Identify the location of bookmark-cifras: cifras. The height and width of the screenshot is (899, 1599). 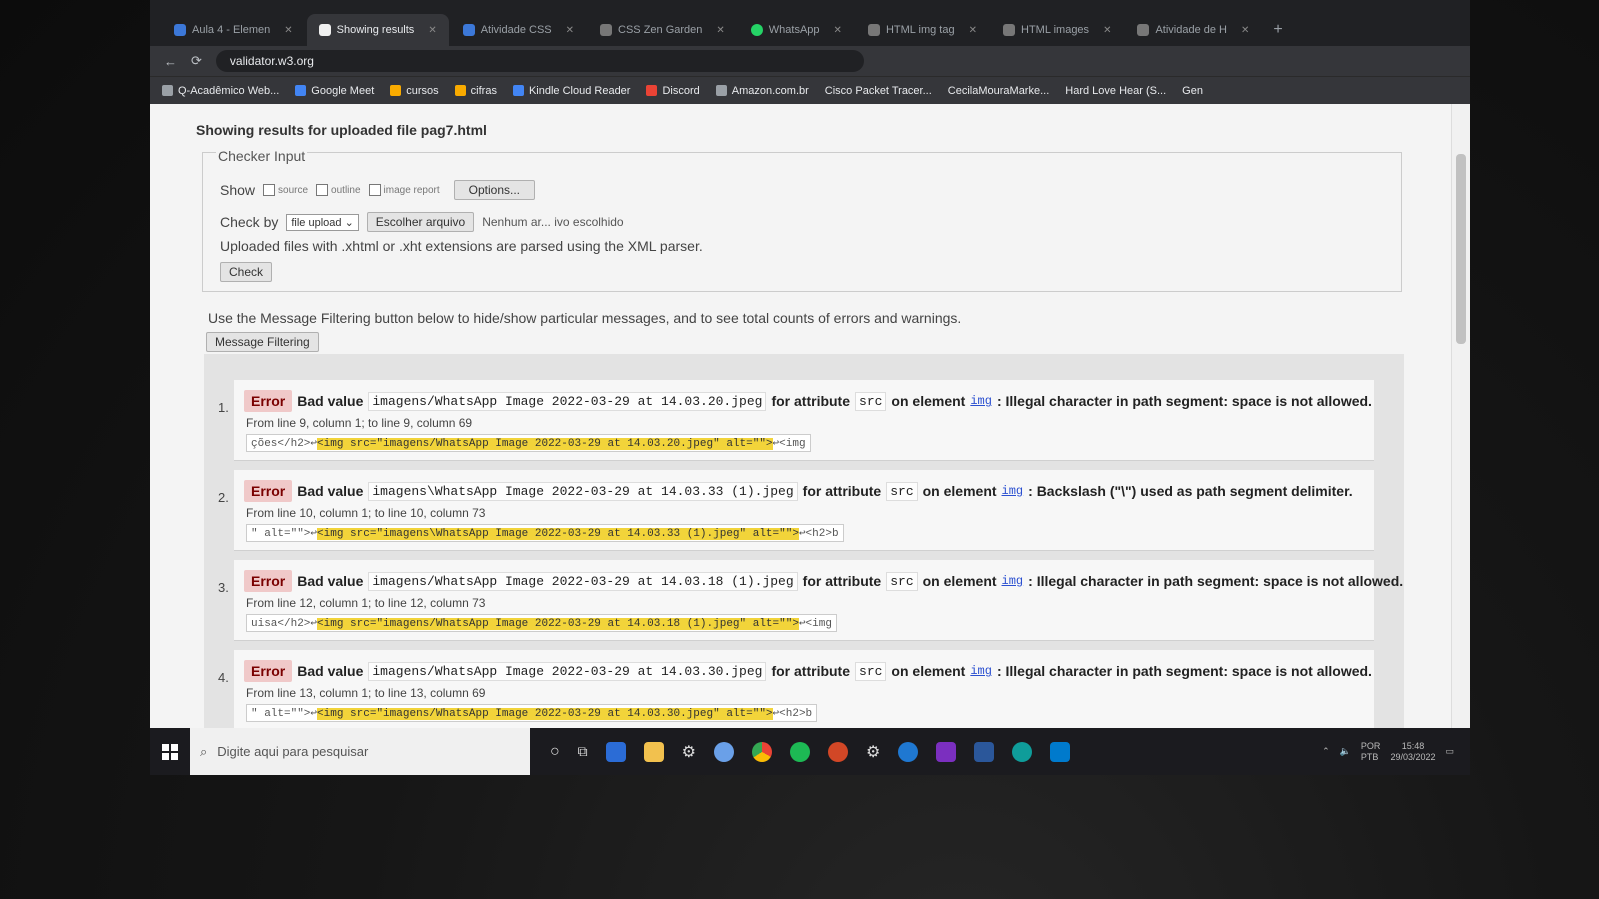
(475, 90).